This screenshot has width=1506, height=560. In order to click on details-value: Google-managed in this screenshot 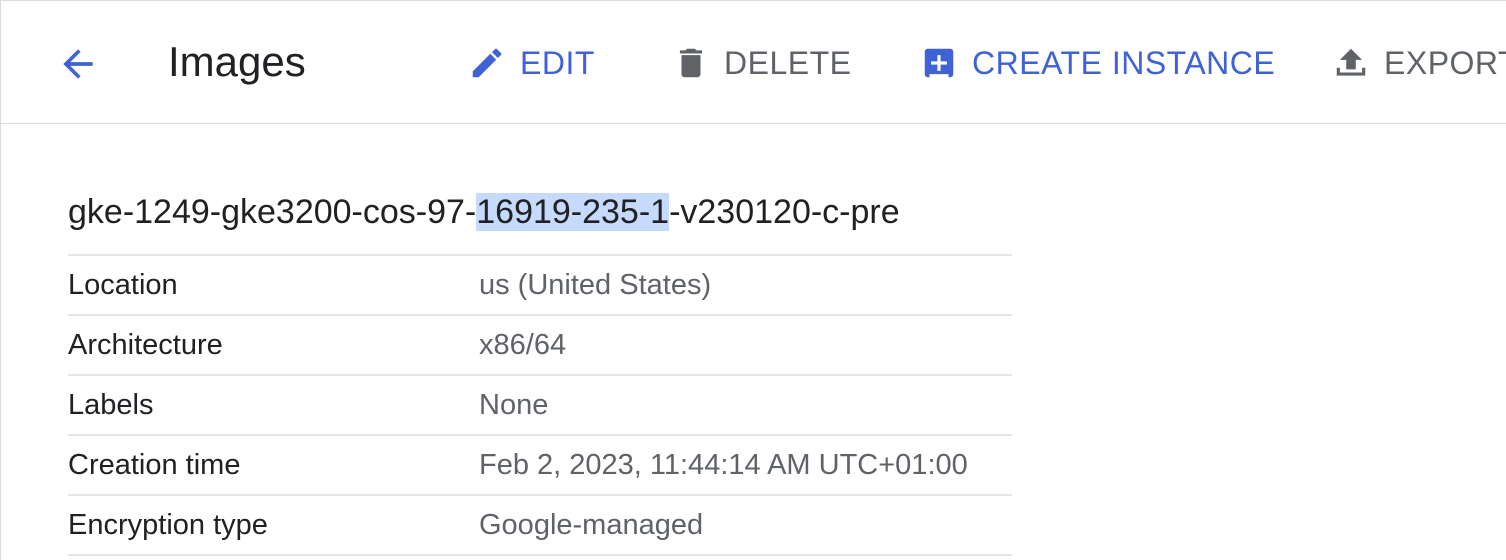, I will do `click(591, 524)`.